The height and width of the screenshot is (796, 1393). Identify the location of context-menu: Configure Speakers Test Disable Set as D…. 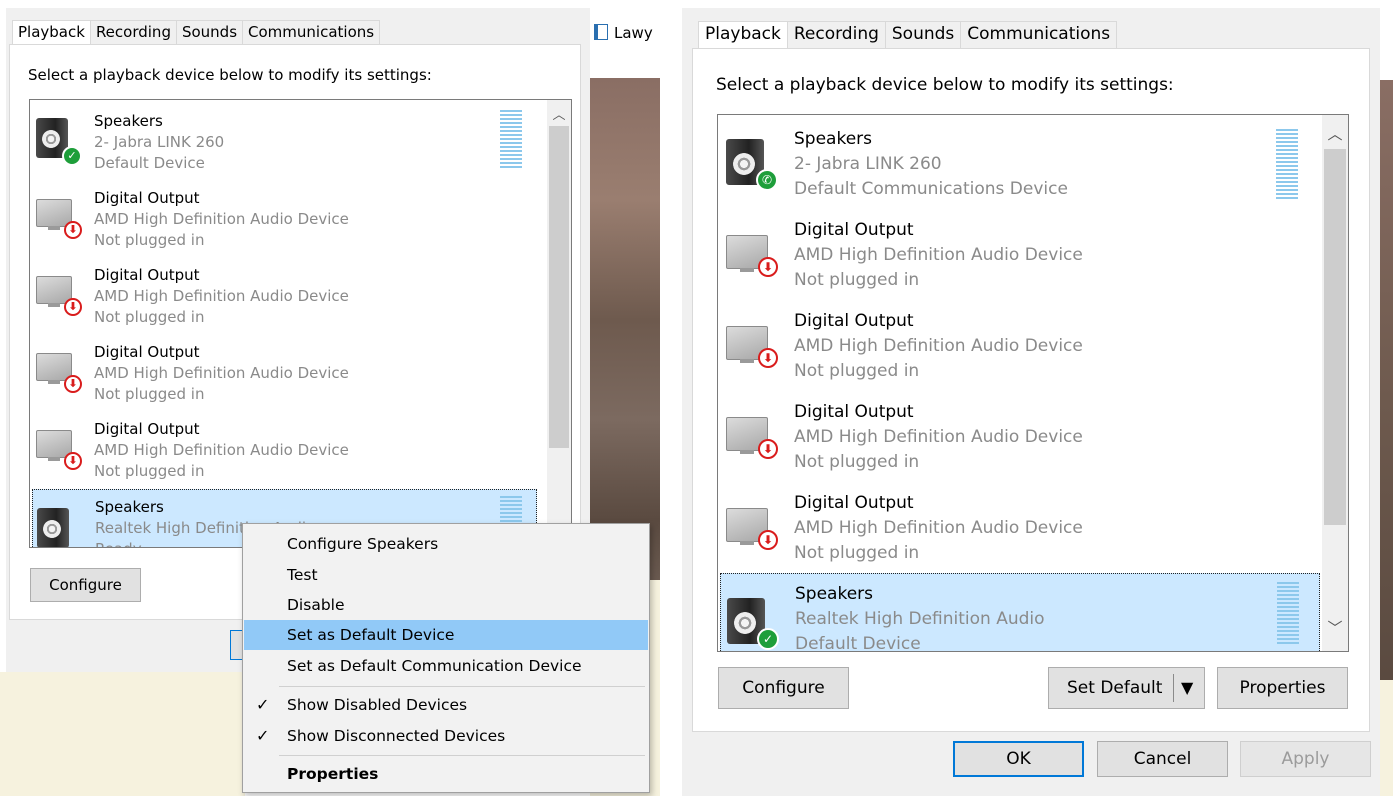
(446, 658).